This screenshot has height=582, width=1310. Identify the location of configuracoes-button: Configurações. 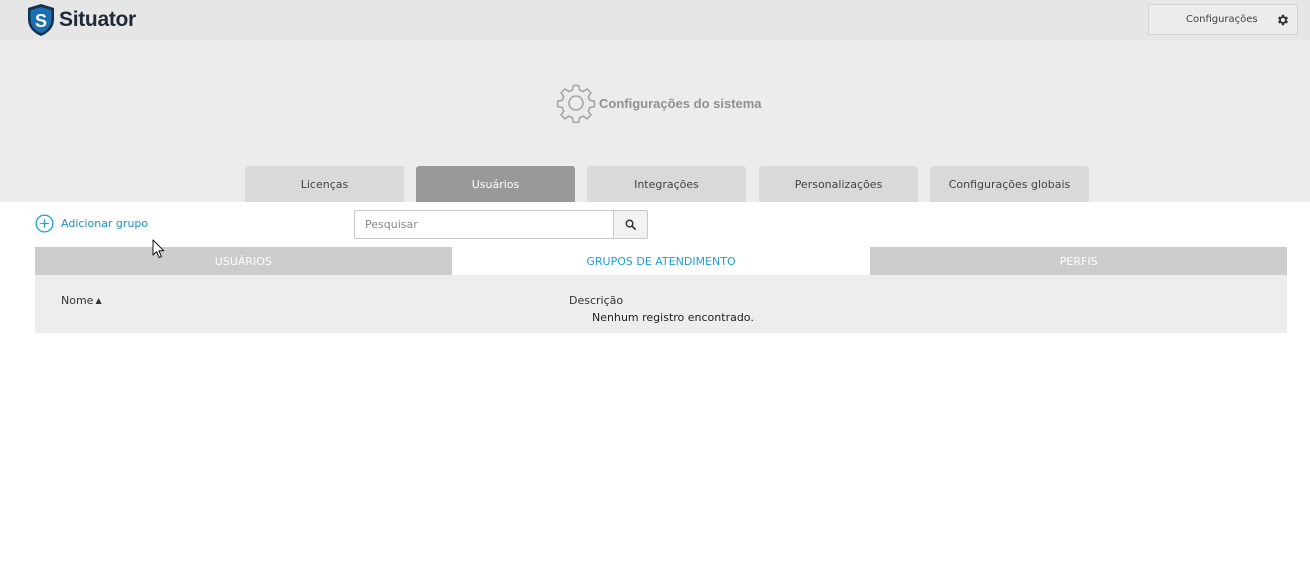
(1223, 19).